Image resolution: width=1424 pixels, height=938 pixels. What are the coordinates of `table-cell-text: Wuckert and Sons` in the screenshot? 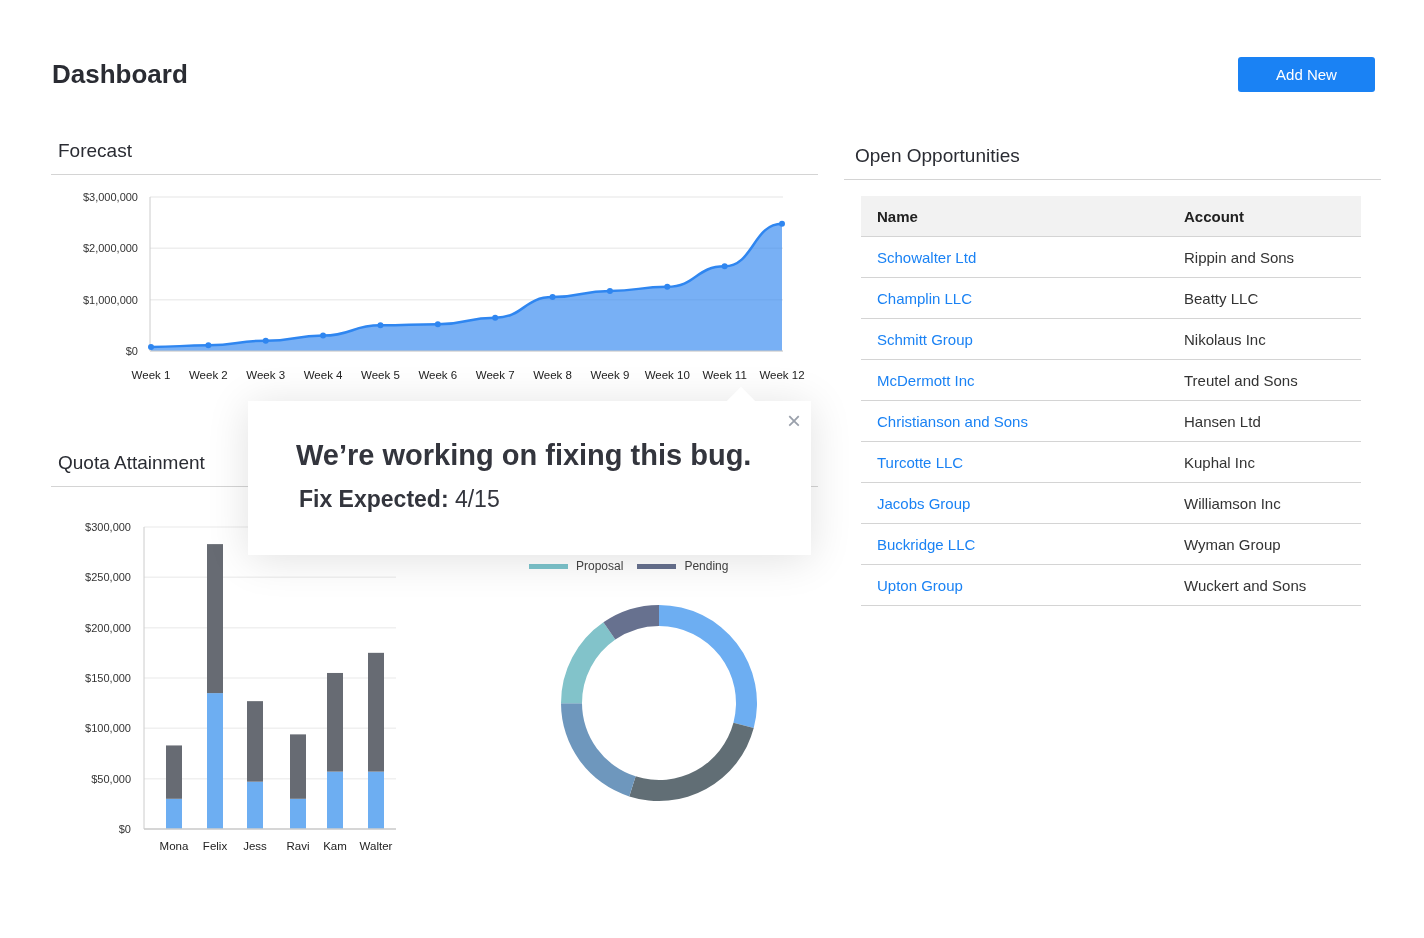 It's located at (1246, 585).